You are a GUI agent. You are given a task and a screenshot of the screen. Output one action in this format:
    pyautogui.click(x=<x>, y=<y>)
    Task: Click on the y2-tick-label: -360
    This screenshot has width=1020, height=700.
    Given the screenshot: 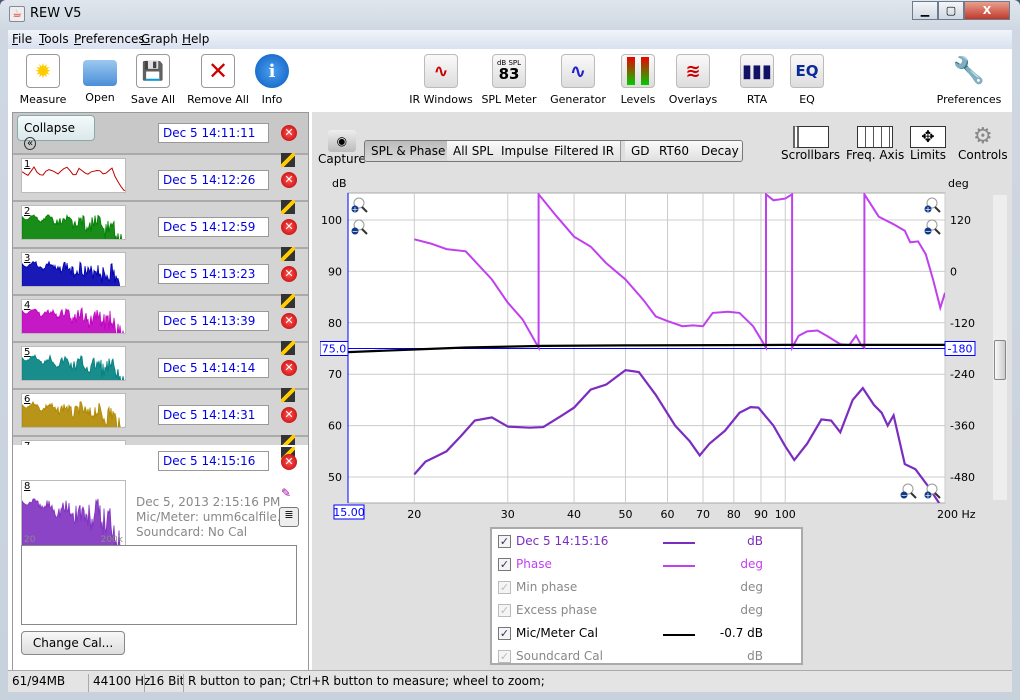 What is the action you would take?
    pyautogui.click(x=962, y=426)
    